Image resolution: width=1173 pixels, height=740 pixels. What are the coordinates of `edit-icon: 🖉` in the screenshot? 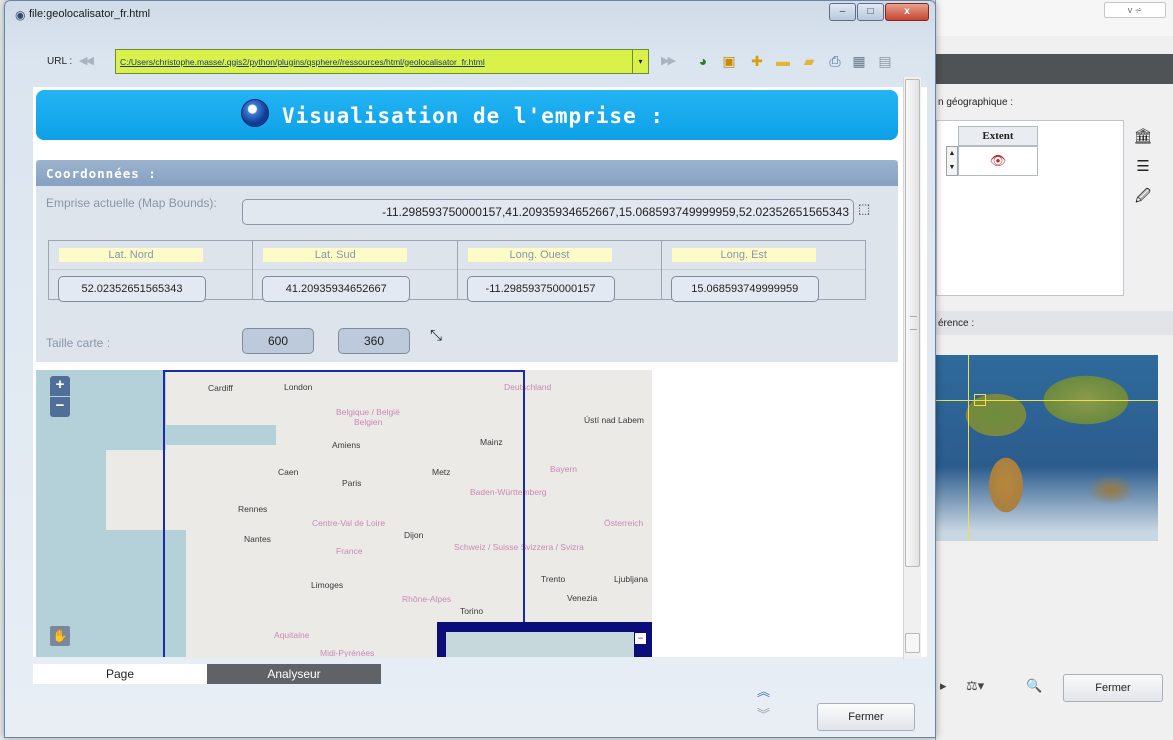 It's located at (1143, 198).